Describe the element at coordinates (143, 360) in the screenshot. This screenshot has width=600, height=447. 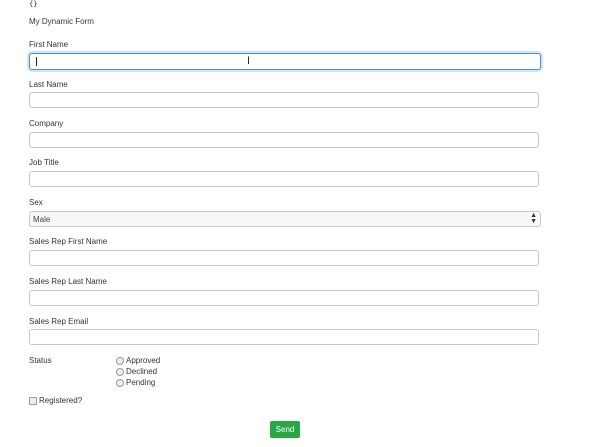
I see `status-option-label: Approved` at that location.